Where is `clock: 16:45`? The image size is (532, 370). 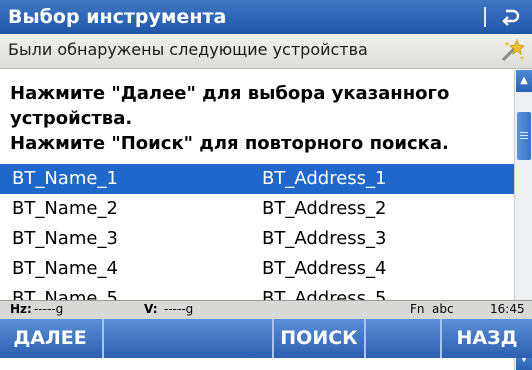
clock: 16:45 is located at coordinates (507, 309).